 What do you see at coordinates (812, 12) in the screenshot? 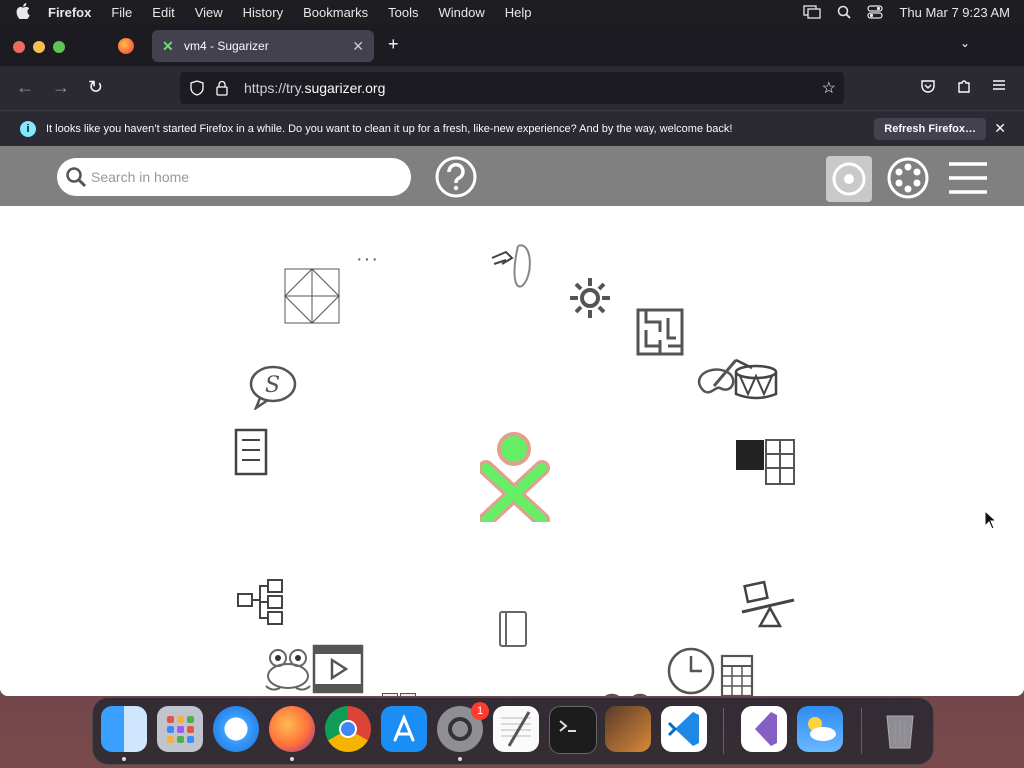
I see `screen-mirroring-icon` at bounding box center [812, 12].